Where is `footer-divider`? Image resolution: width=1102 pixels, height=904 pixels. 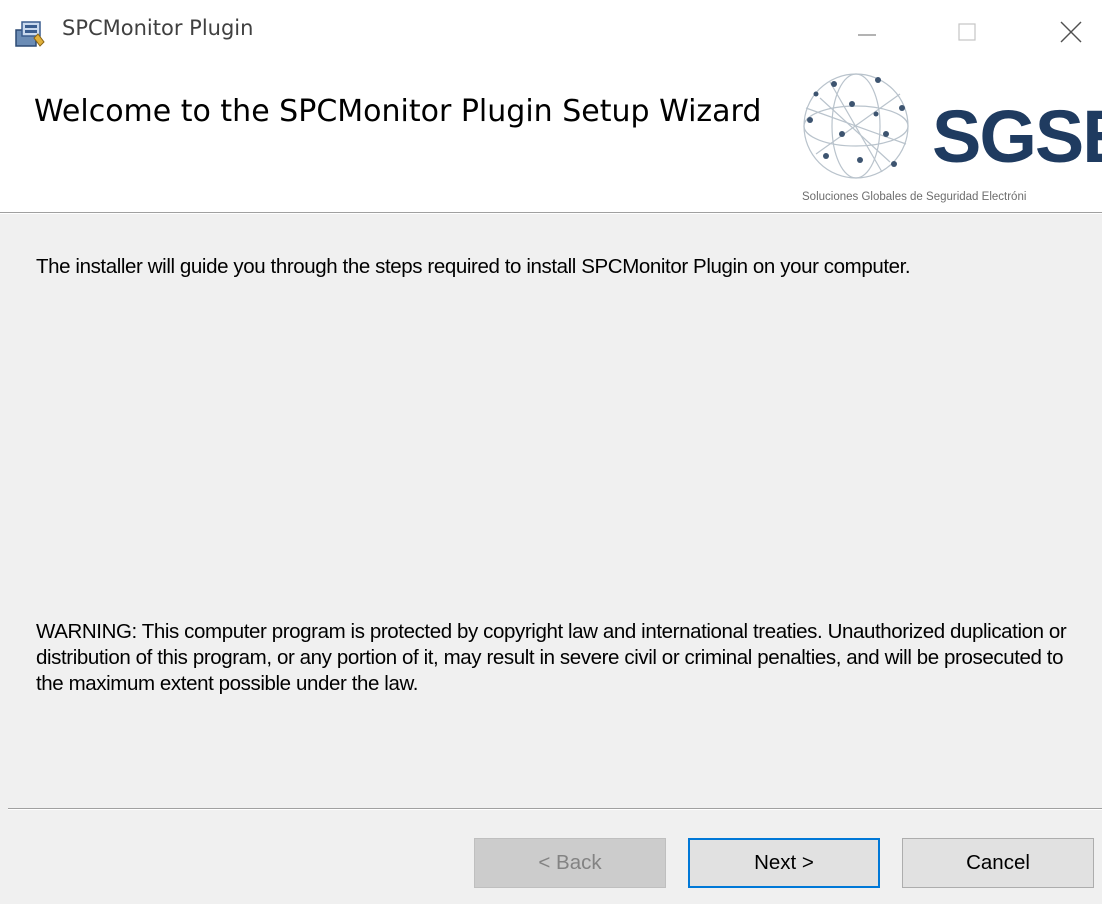
footer-divider is located at coordinates (555, 809).